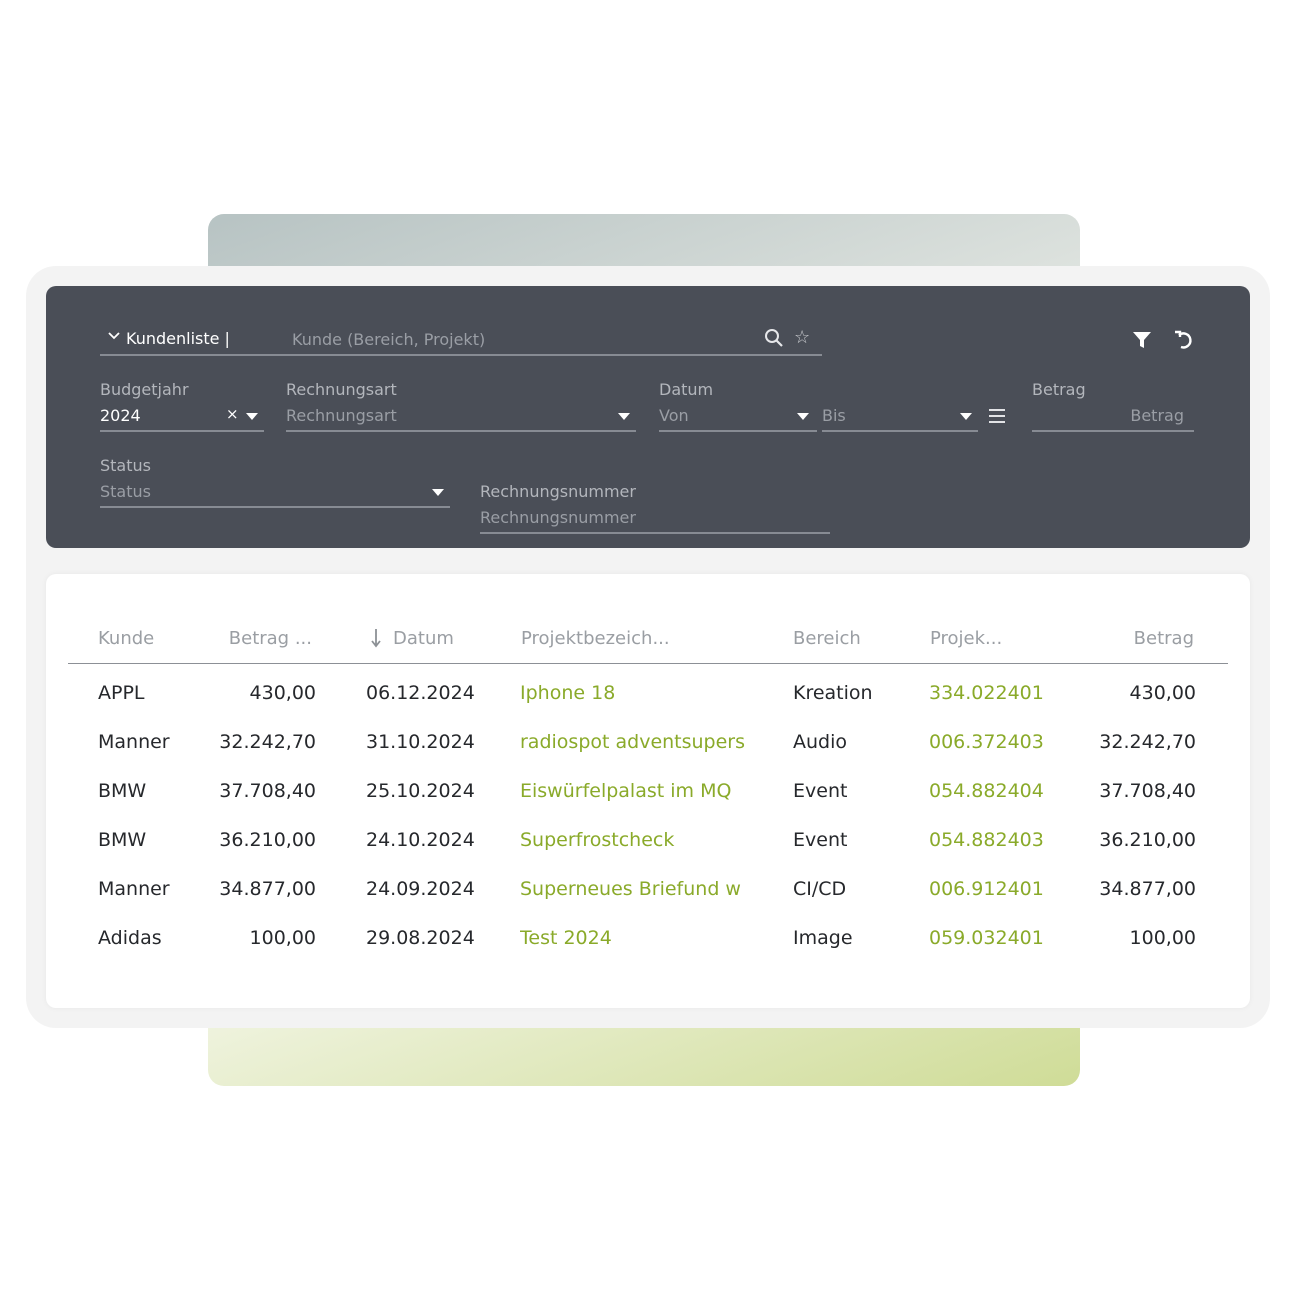 The height and width of the screenshot is (1296, 1296). Describe the element at coordinates (1162, 938) in the screenshot. I see `cell-betrag-2: 100,00` at that location.